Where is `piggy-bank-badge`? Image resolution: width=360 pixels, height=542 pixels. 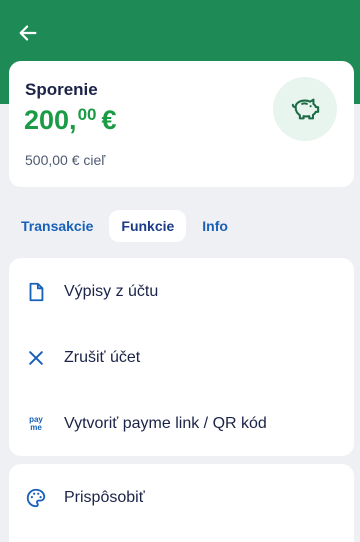
piggy-bank-badge is located at coordinates (305, 109).